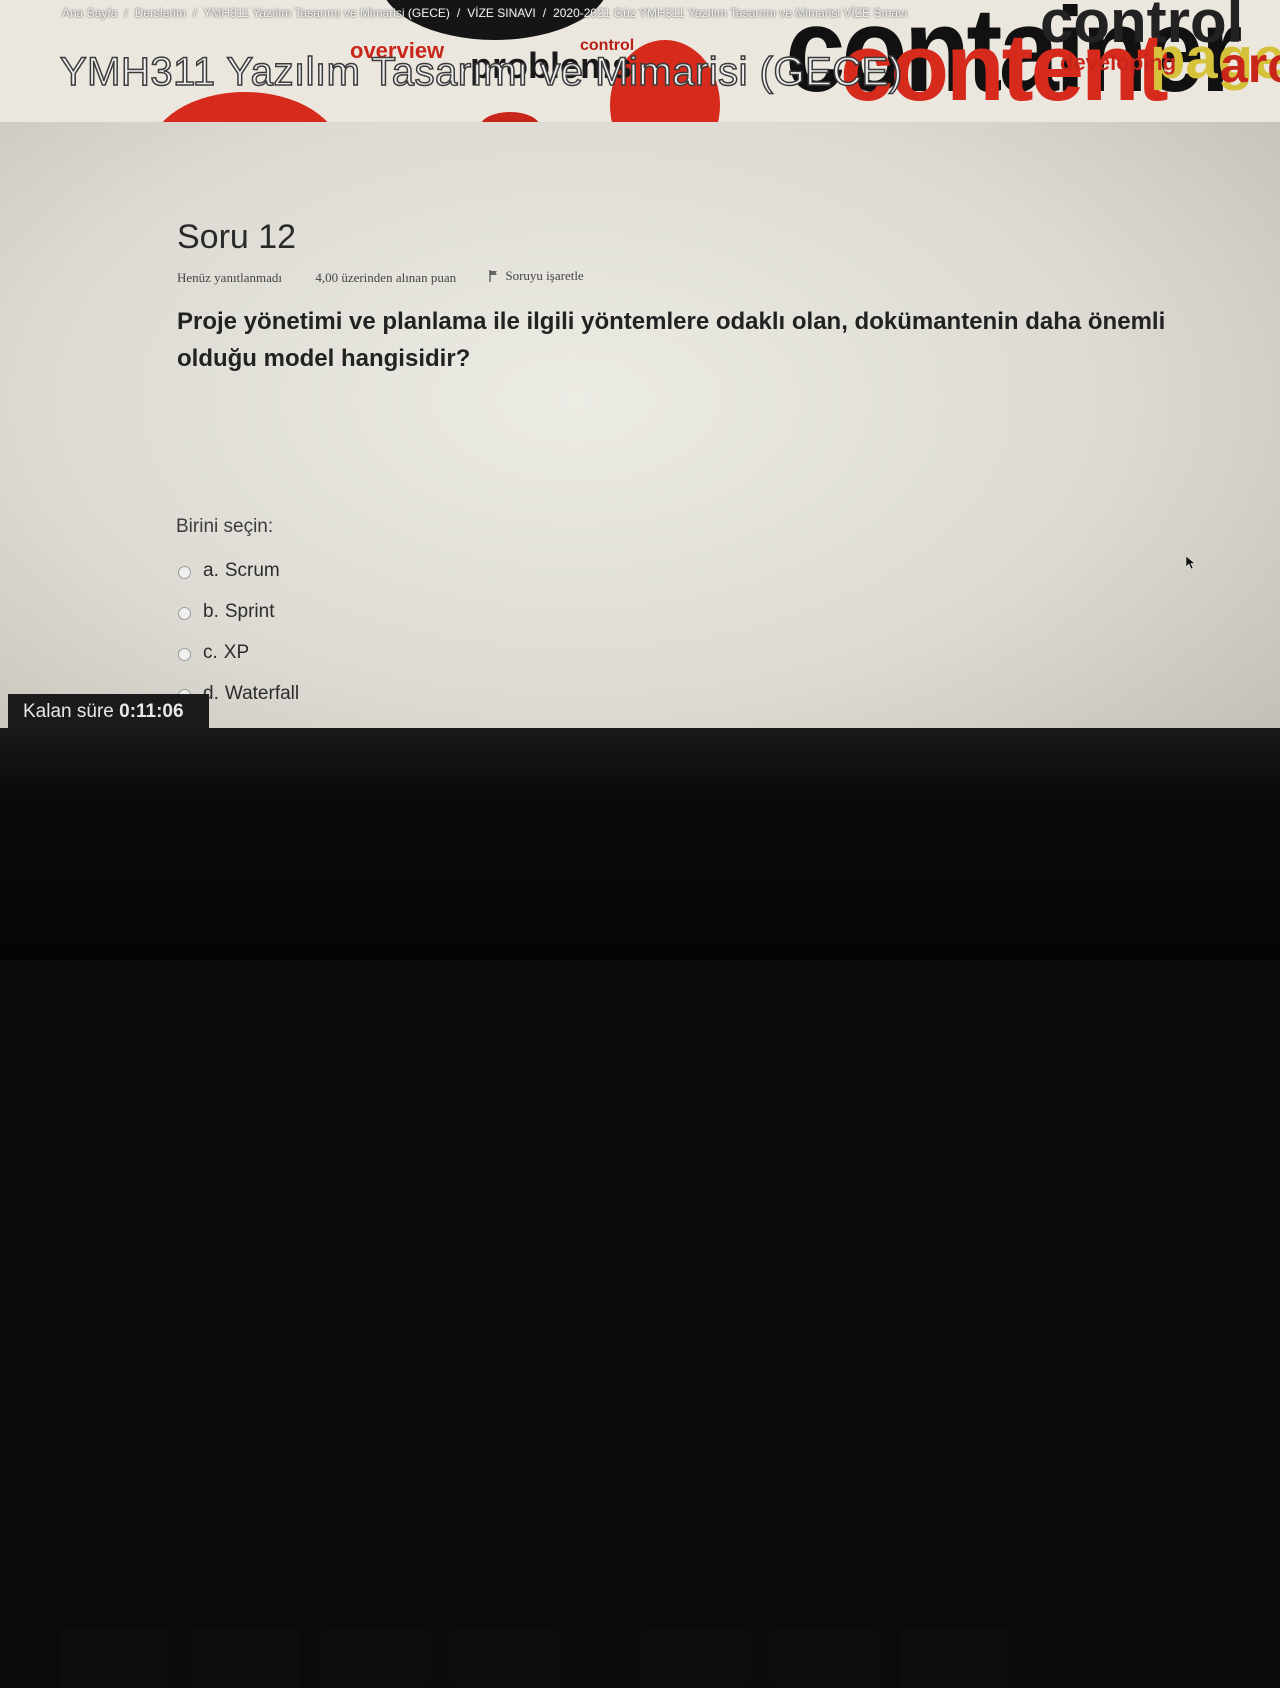  What do you see at coordinates (262, 693) in the screenshot?
I see `option-text: Waterfall` at bounding box center [262, 693].